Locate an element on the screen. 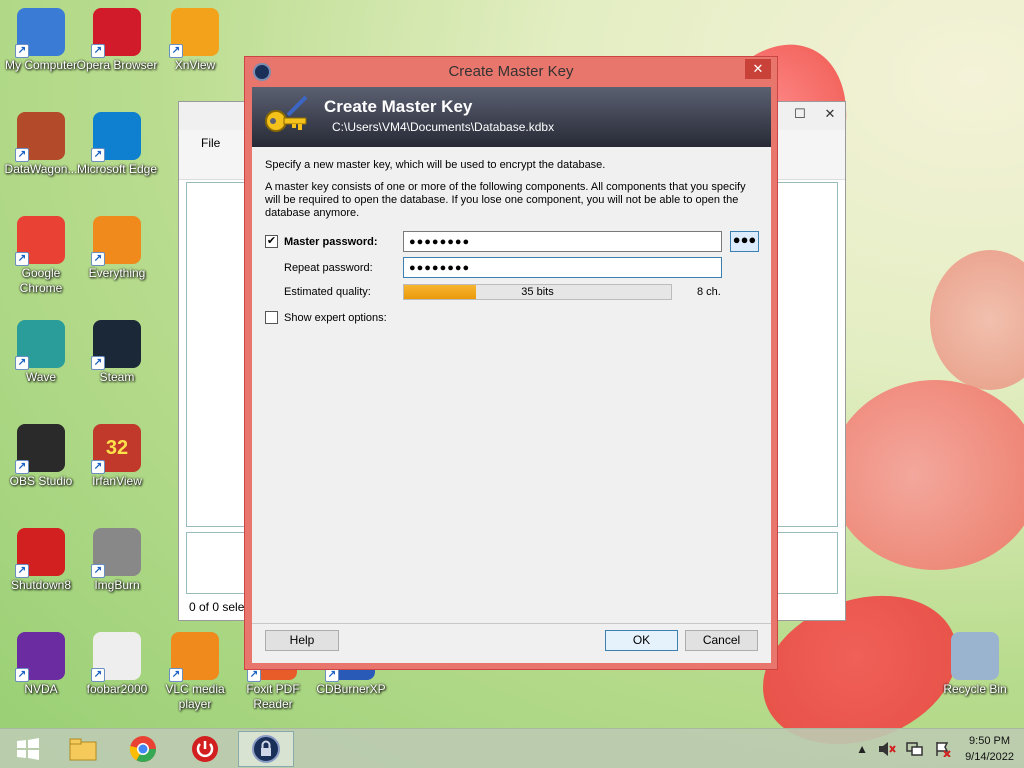 The height and width of the screenshot is (768, 1024). power-icon is located at coordinates (205, 749).